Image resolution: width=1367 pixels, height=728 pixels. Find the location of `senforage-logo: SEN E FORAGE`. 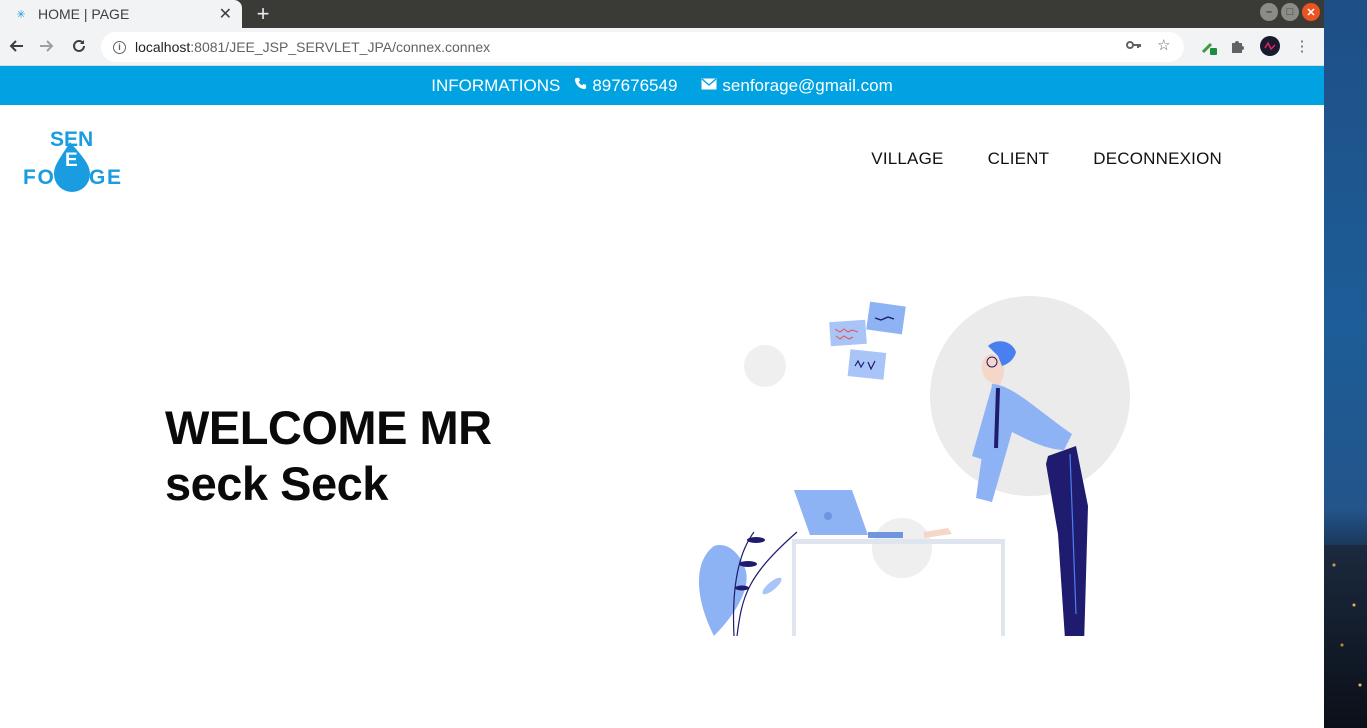

senforage-logo: SEN E FORAGE is located at coordinates (74, 159).